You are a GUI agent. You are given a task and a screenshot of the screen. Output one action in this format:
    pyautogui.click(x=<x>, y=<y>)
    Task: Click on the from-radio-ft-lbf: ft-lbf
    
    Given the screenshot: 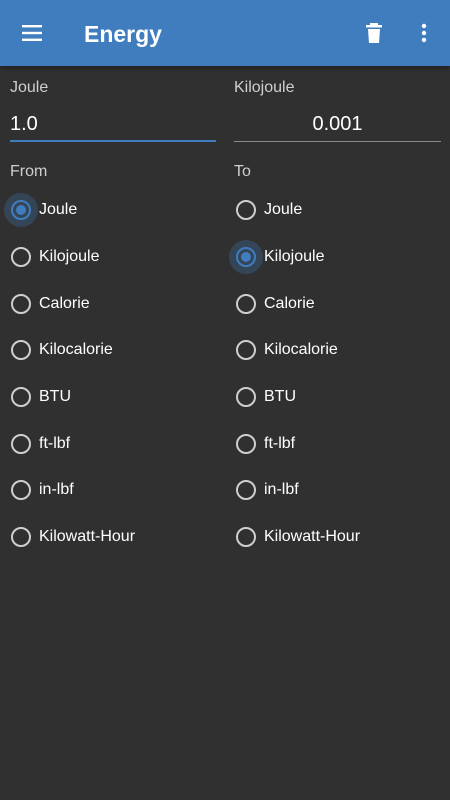 What is the action you would take?
    pyautogui.click(x=118, y=443)
    